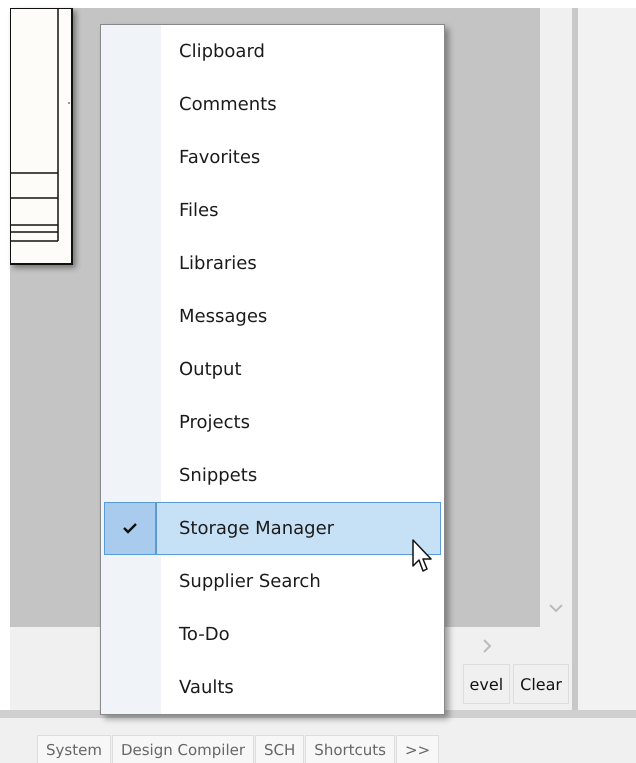 The image size is (636, 763). What do you see at coordinates (350, 749) in the screenshot?
I see `status-tab: Shortcuts` at bounding box center [350, 749].